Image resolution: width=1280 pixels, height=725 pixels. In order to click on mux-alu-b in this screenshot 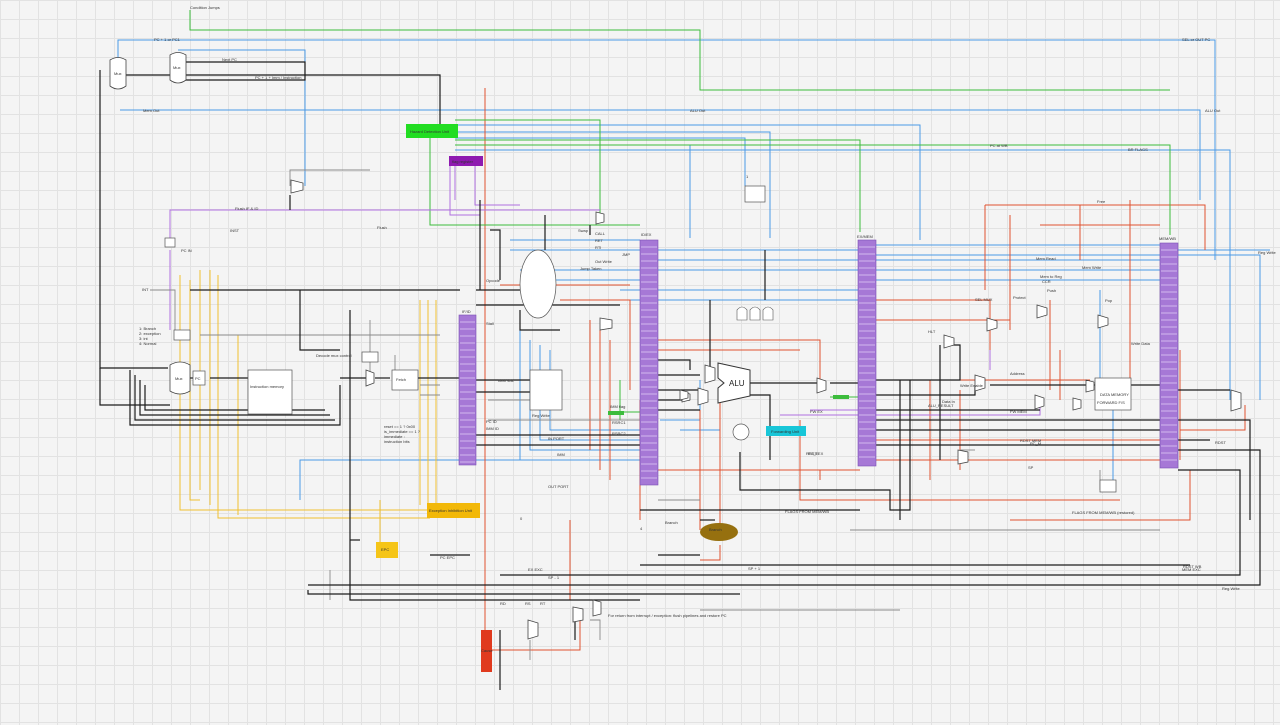, I will do `click(703, 396)`.